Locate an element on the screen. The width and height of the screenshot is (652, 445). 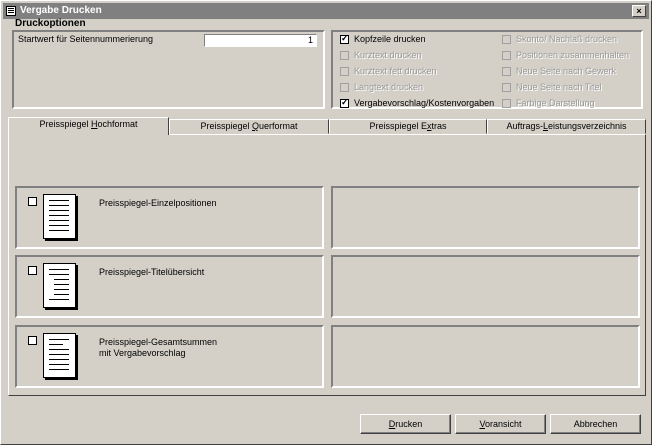
tab-hochformat: Preisspiegel Hochformat is located at coordinates (88, 126).